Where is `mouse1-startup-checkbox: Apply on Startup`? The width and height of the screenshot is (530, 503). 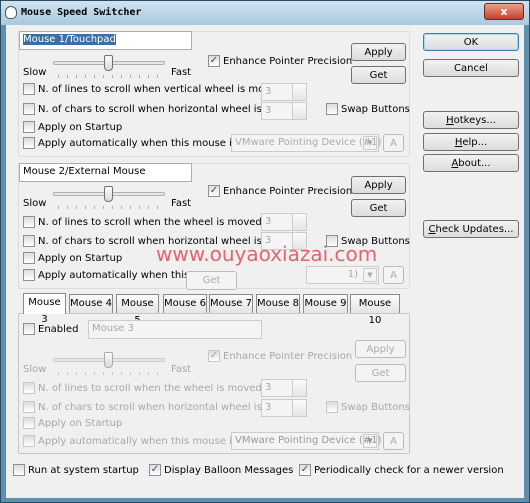 mouse1-startup-checkbox: Apply on Startup is located at coordinates (72, 127).